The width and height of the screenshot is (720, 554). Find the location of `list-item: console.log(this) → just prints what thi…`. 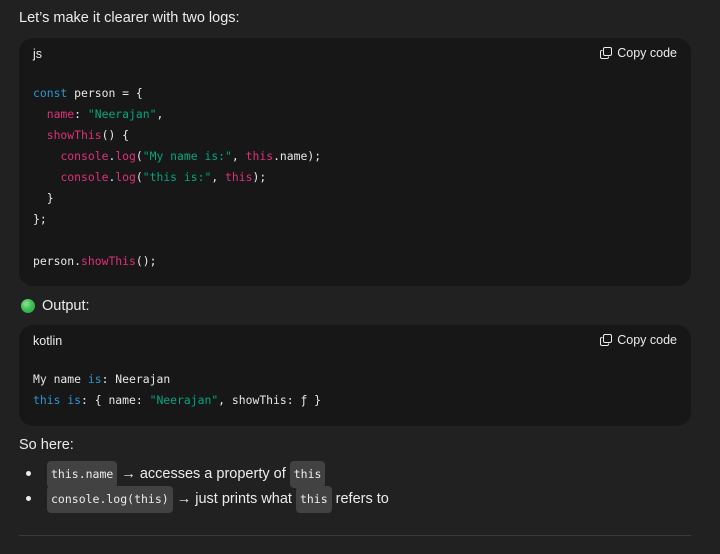

list-item: console.log(this) → just prints what thi… is located at coordinates (204, 499).